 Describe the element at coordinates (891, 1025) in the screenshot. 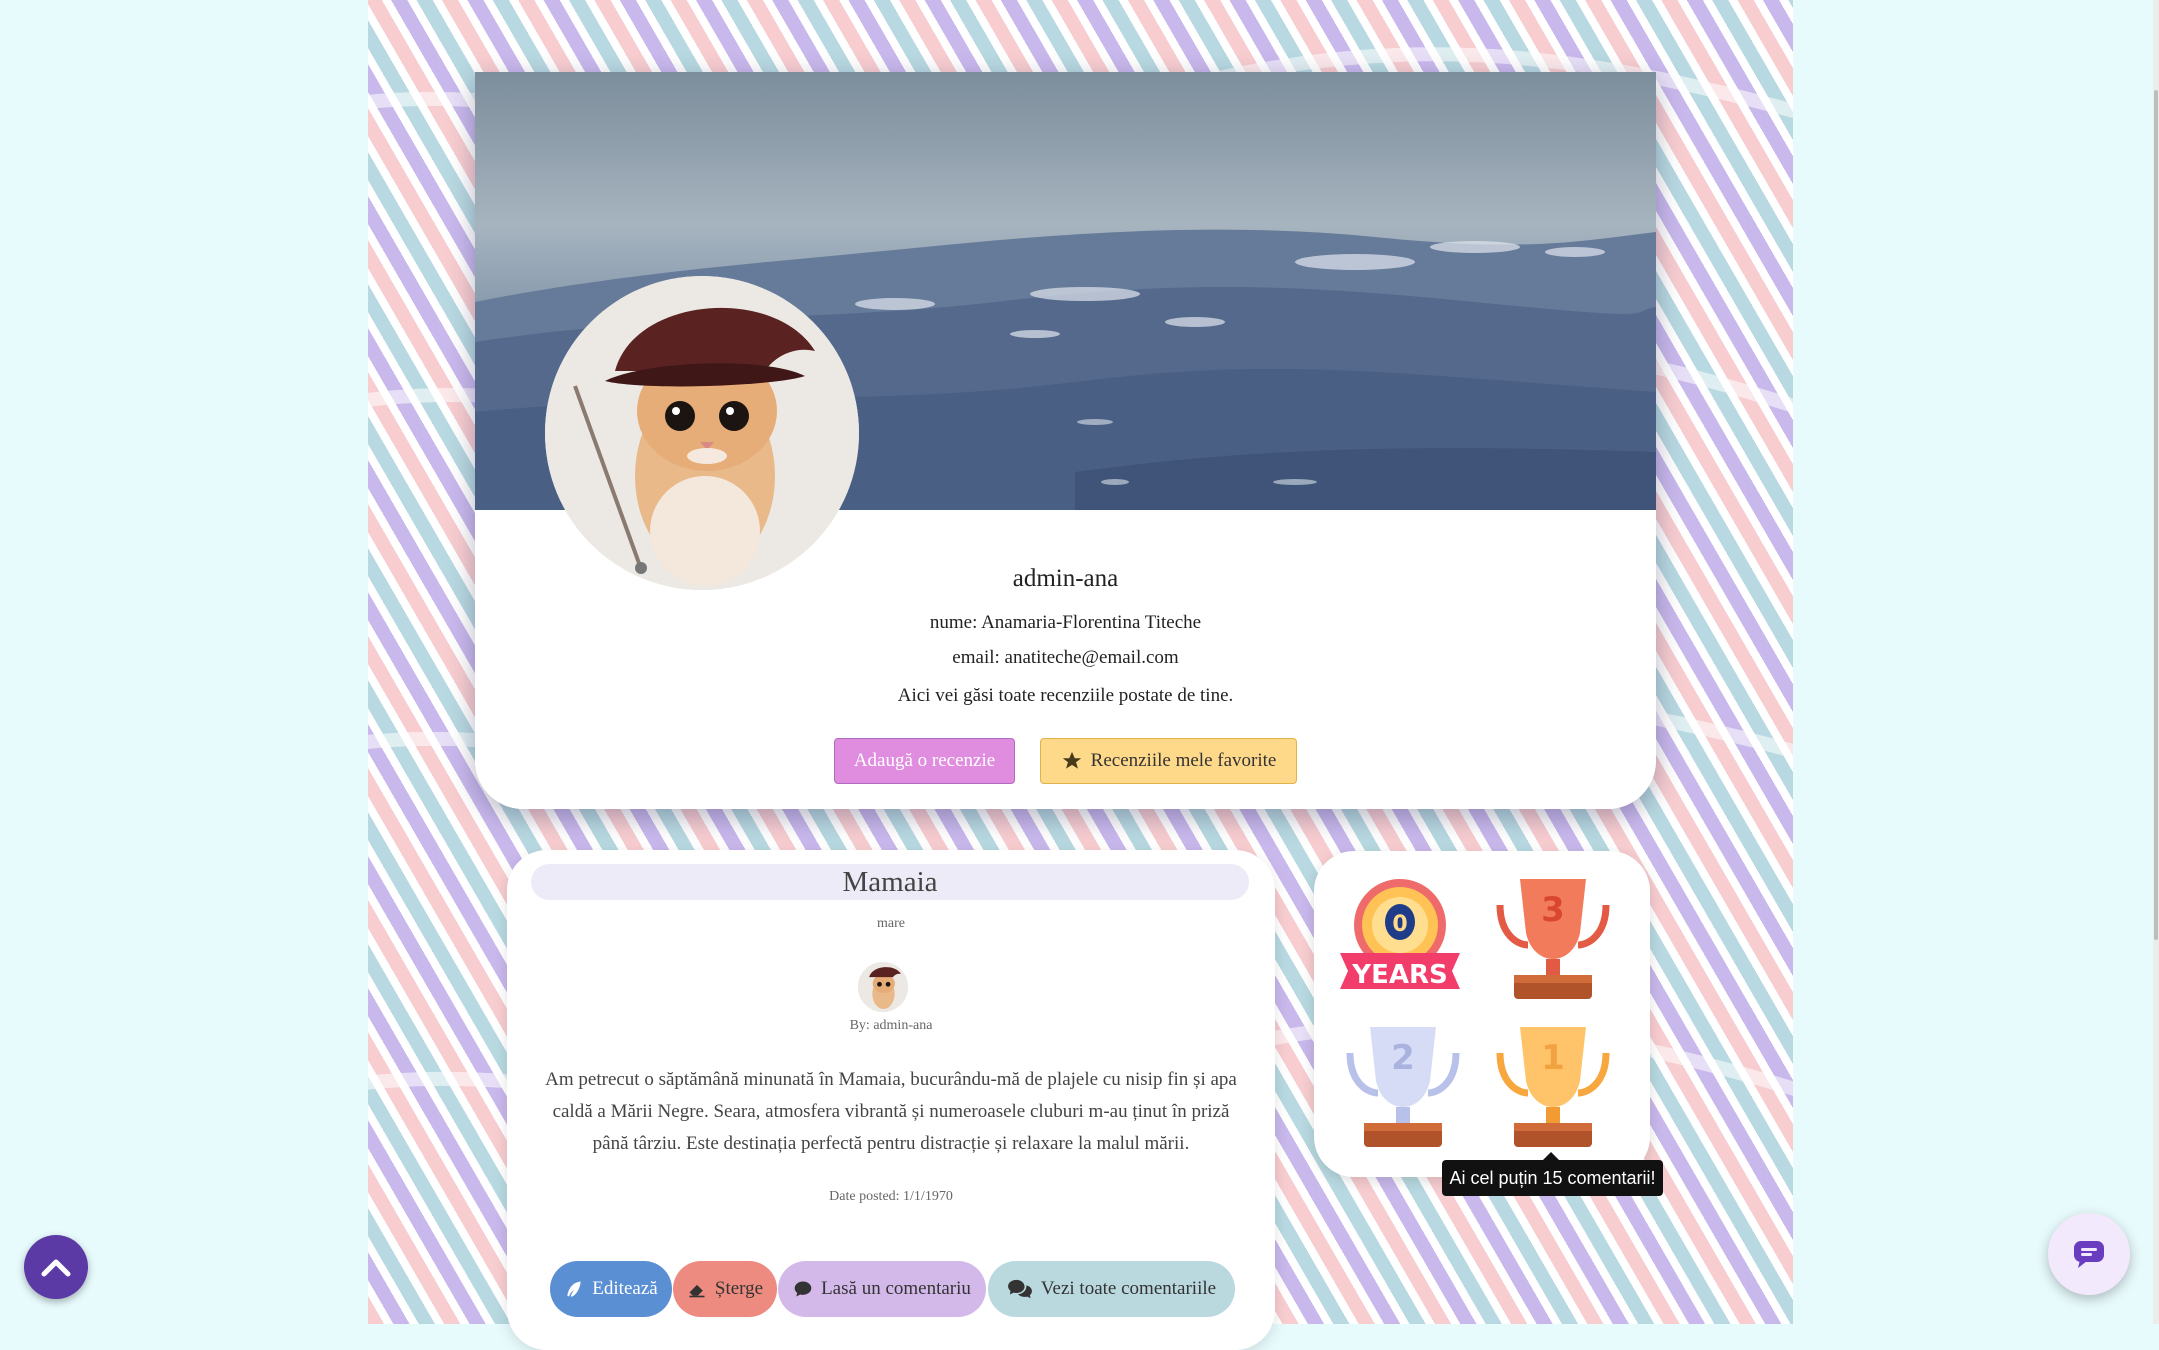

I see `review-author: By: admin-ana` at that location.